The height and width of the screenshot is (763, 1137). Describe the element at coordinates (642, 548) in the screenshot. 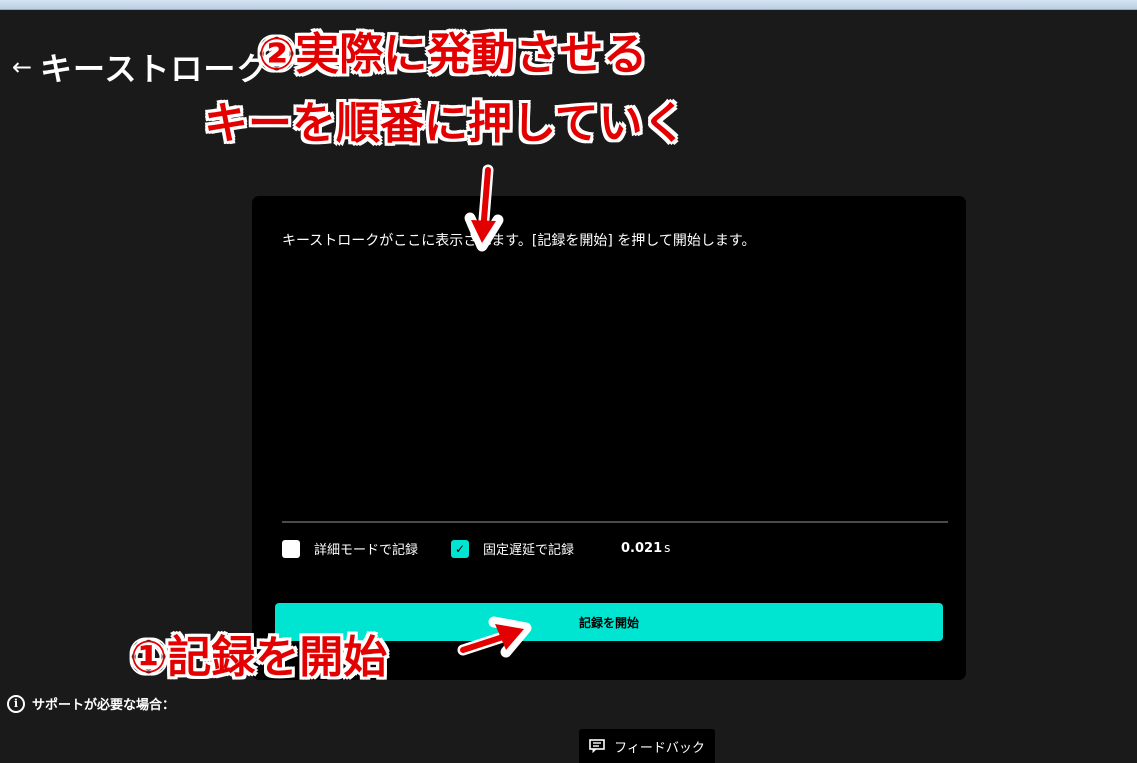

I see `delay-number: 0.021` at that location.